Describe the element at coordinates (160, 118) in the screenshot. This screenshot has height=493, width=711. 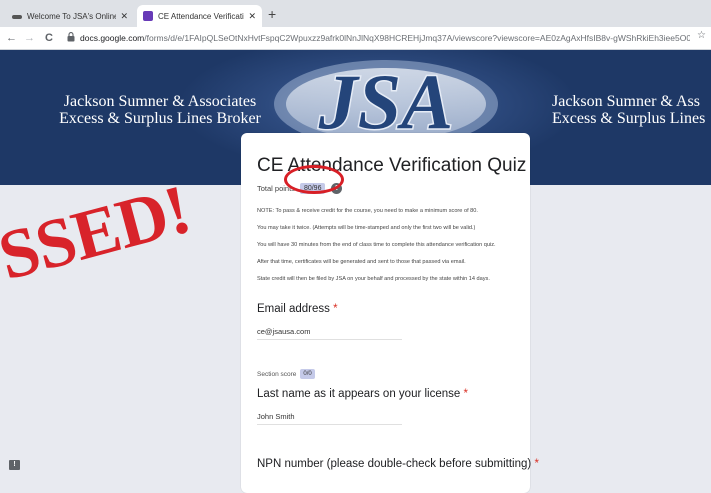
I see `company-line-2: Excess & Surplus Lines Broker` at that location.